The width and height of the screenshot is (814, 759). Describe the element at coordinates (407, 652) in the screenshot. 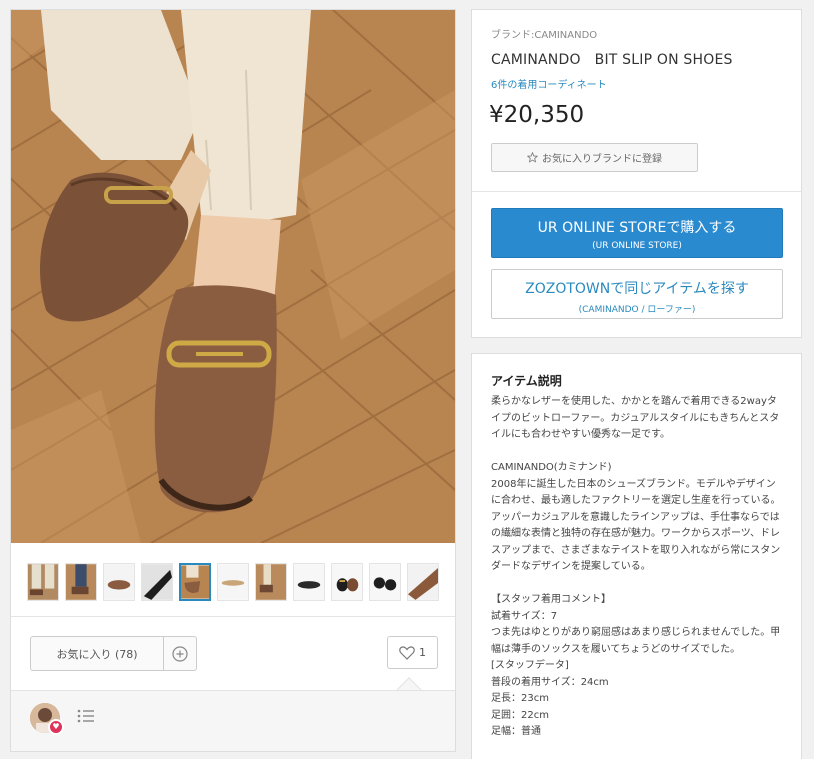

I see `heart-icon` at that location.